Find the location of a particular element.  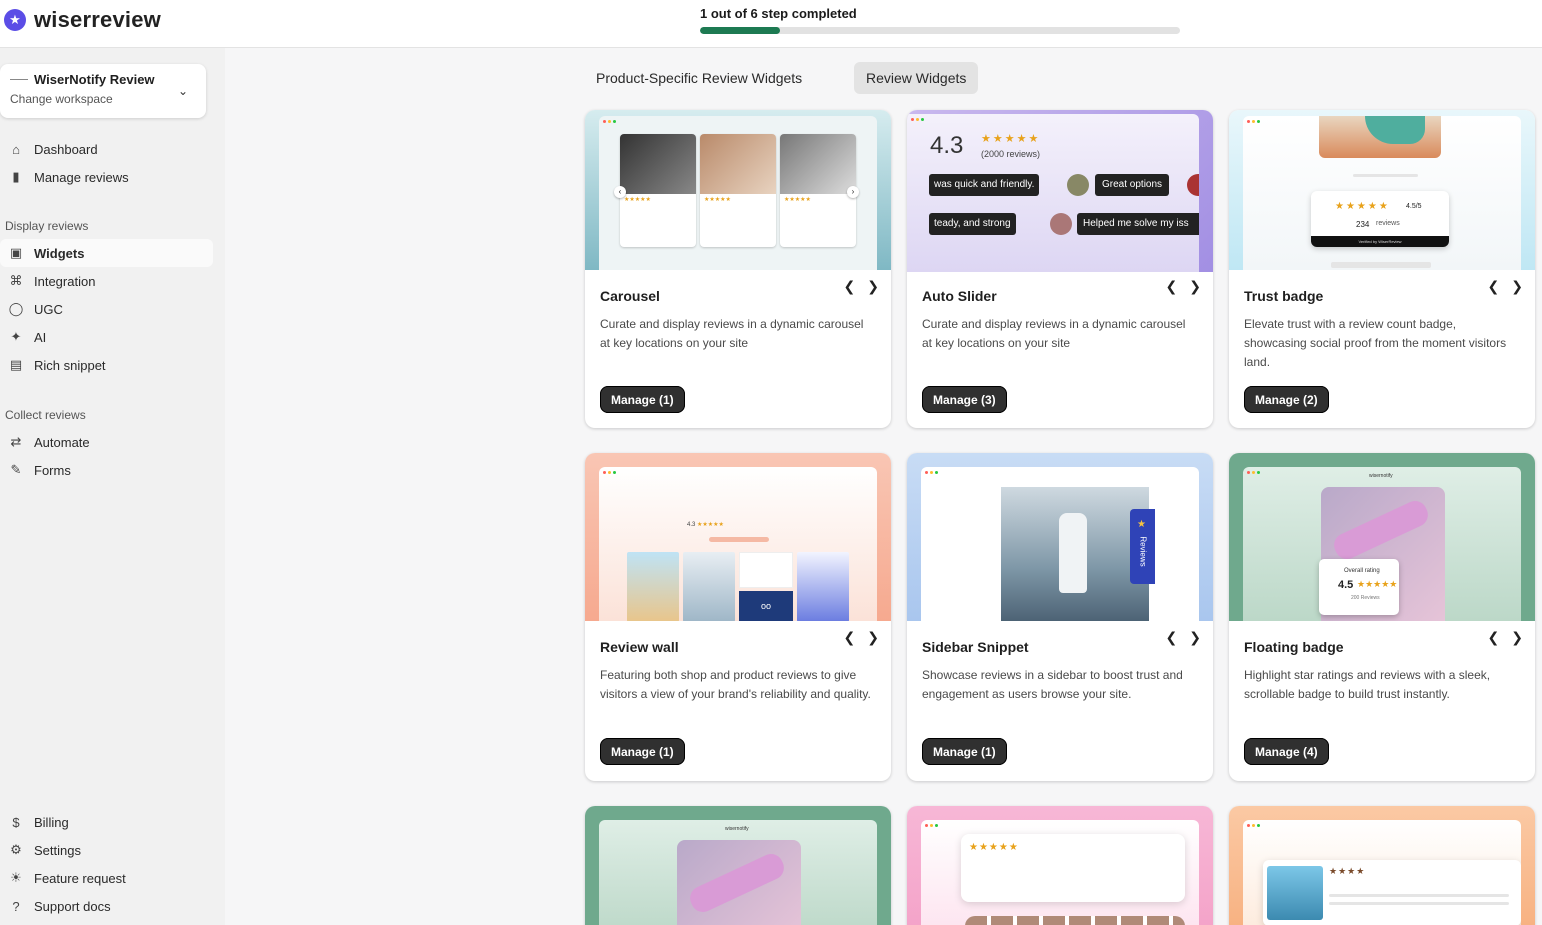

wall-rating-value: 4.3 is located at coordinates (691, 525).